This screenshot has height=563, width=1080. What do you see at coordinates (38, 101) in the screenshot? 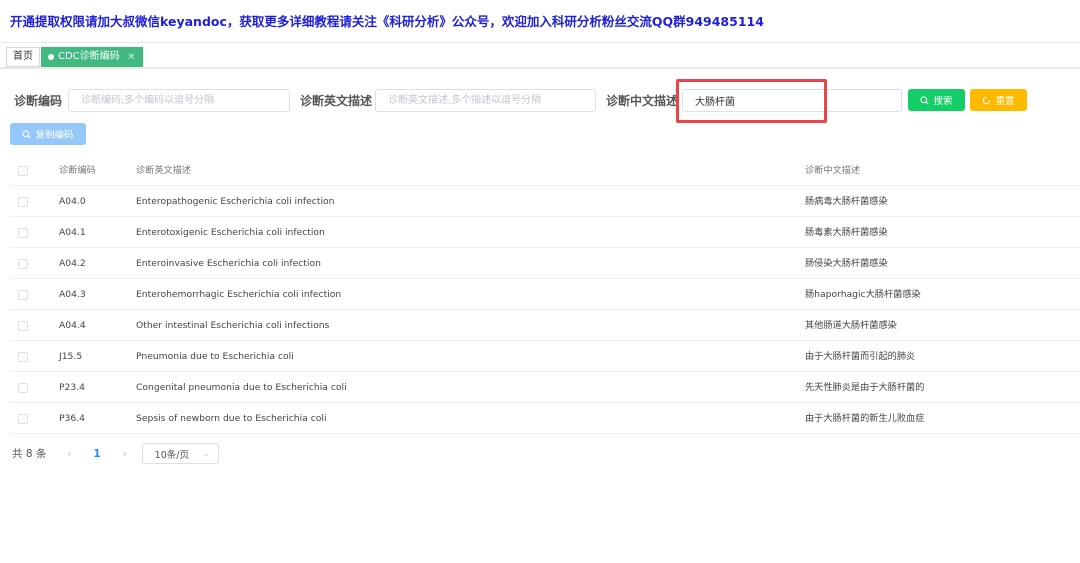
I see `code-label: 诊断编码` at bounding box center [38, 101].